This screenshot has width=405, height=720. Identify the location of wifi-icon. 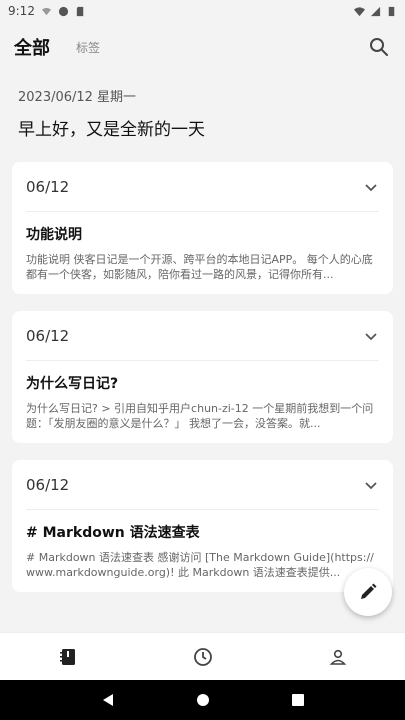
(359, 11).